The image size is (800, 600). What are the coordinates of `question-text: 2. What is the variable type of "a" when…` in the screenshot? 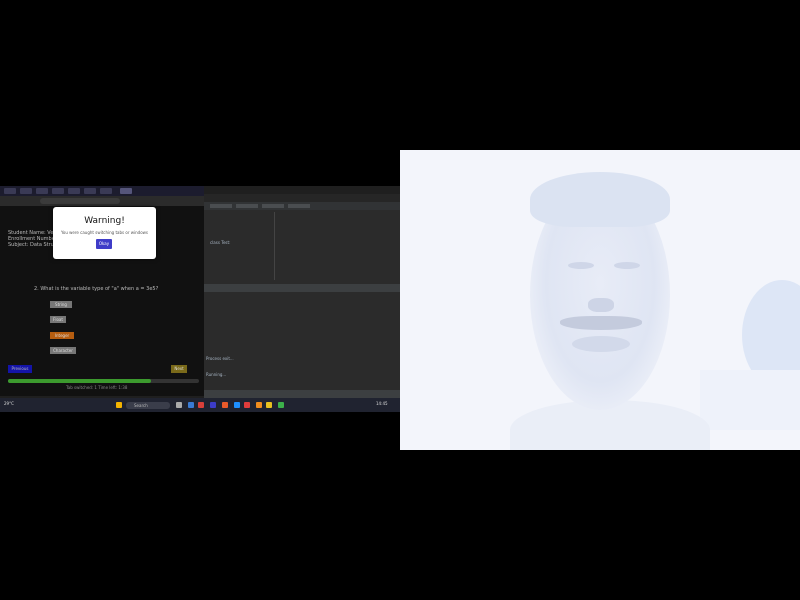 It's located at (96, 289).